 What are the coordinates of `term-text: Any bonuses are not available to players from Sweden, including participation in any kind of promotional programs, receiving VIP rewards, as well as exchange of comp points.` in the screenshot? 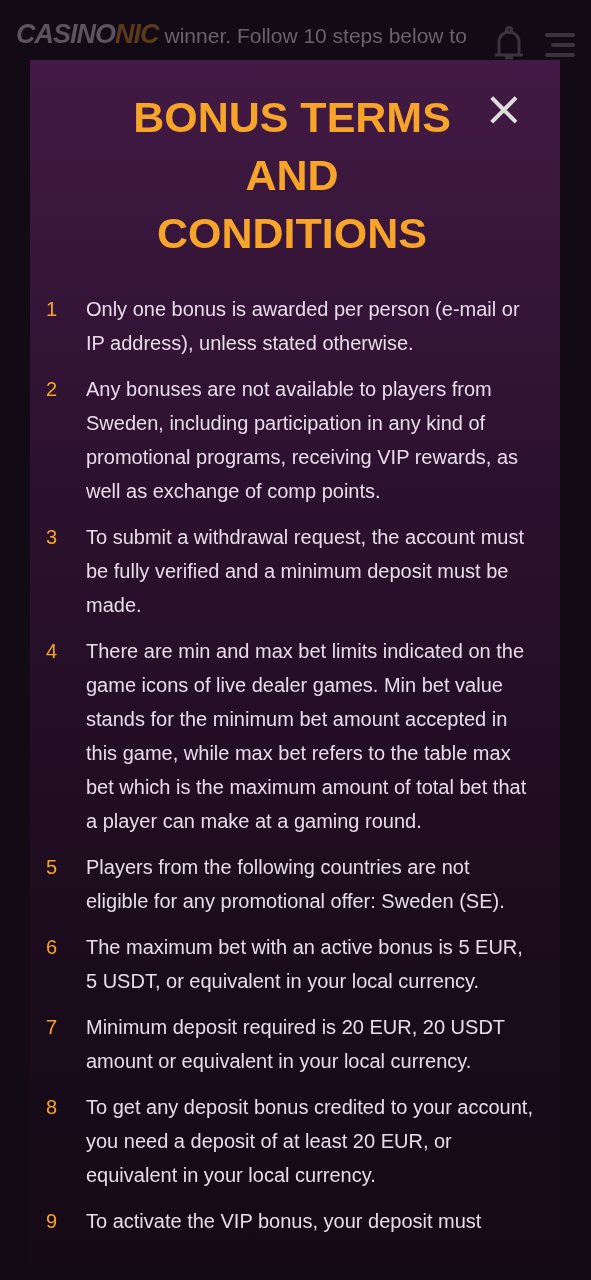 It's located at (303, 440).